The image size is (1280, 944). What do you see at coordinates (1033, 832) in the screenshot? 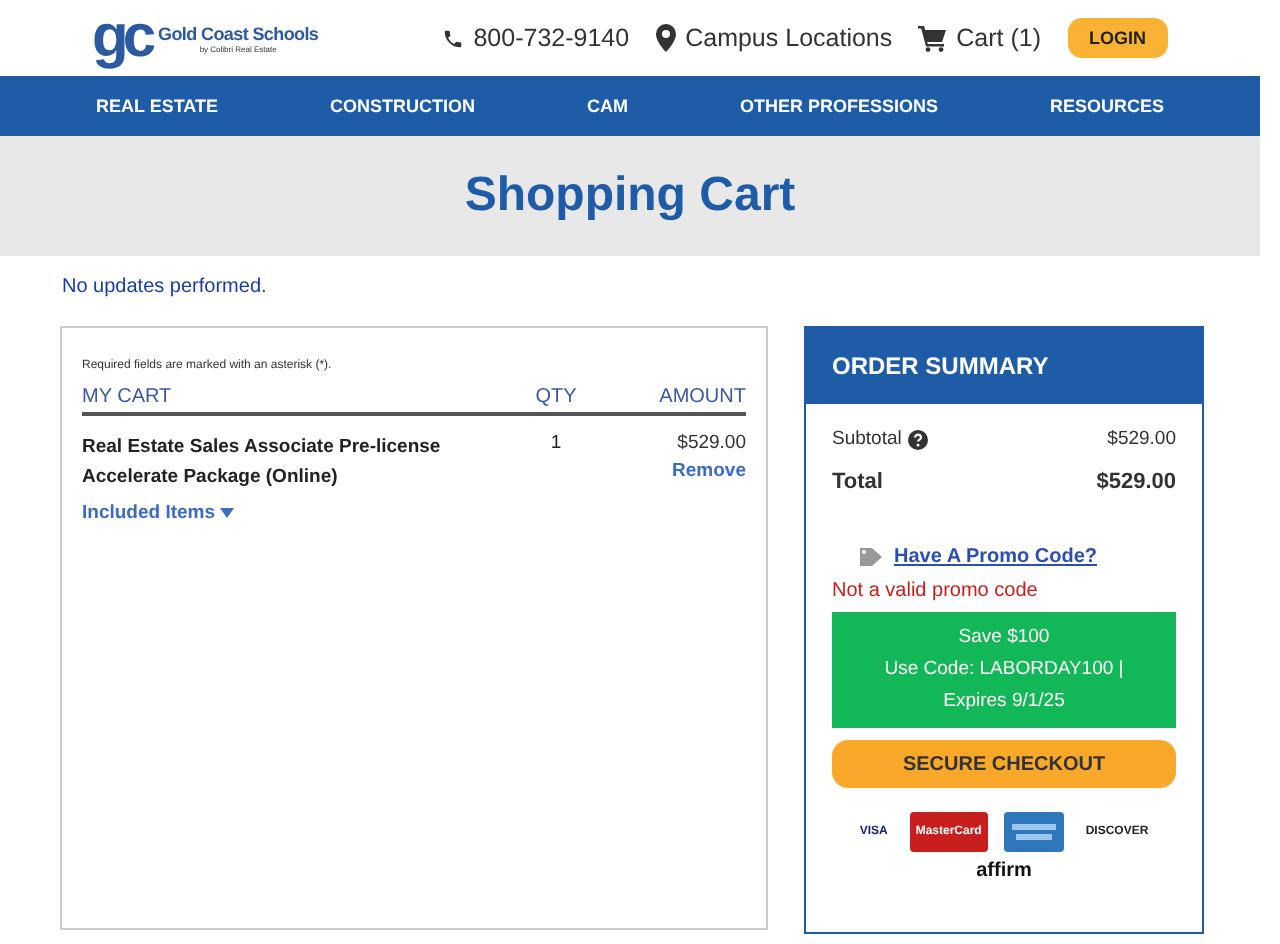
I see `card-logo-icon` at bounding box center [1033, 832].